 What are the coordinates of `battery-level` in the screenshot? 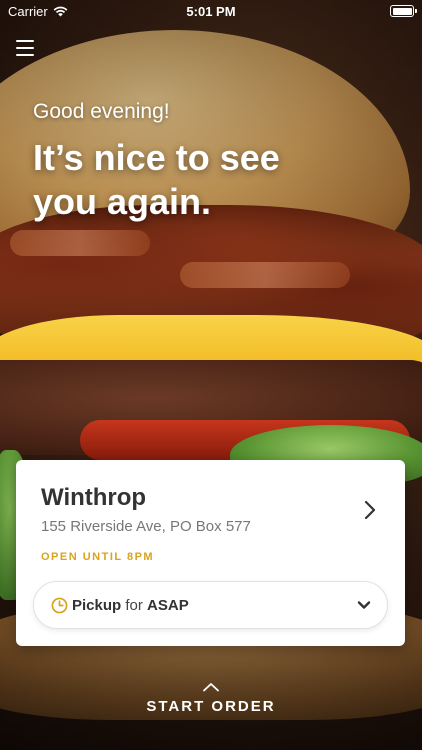 It's located at (402, 11).